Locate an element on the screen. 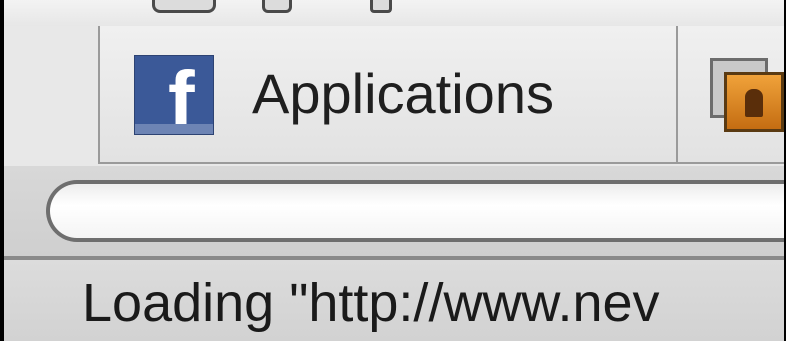  bookmark-folder is located at coordinates (731, 95).